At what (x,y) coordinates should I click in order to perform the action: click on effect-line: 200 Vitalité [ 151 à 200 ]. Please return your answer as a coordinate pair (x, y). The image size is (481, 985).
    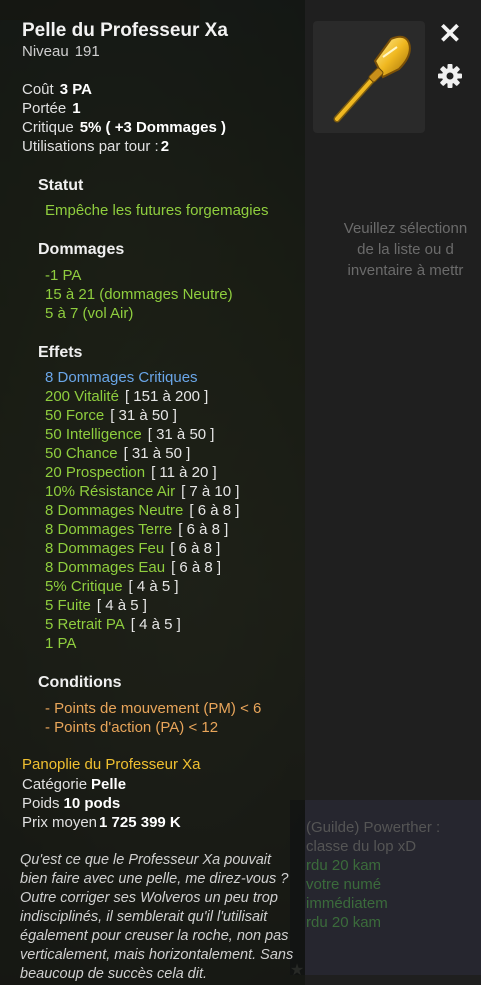
    Looking at the image, I should click on (126, 396).